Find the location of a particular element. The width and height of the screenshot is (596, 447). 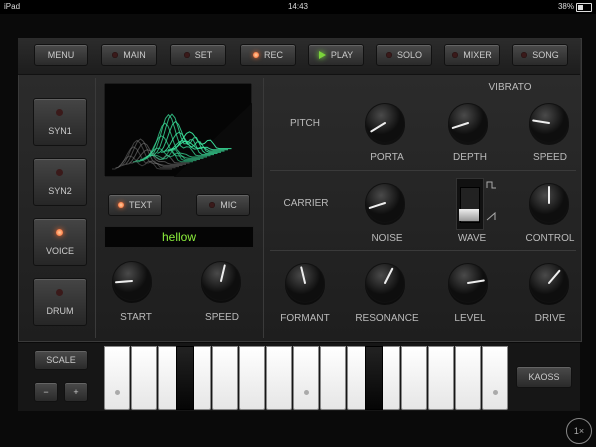

octave-up-button: + is located at coordinates (76, 392).